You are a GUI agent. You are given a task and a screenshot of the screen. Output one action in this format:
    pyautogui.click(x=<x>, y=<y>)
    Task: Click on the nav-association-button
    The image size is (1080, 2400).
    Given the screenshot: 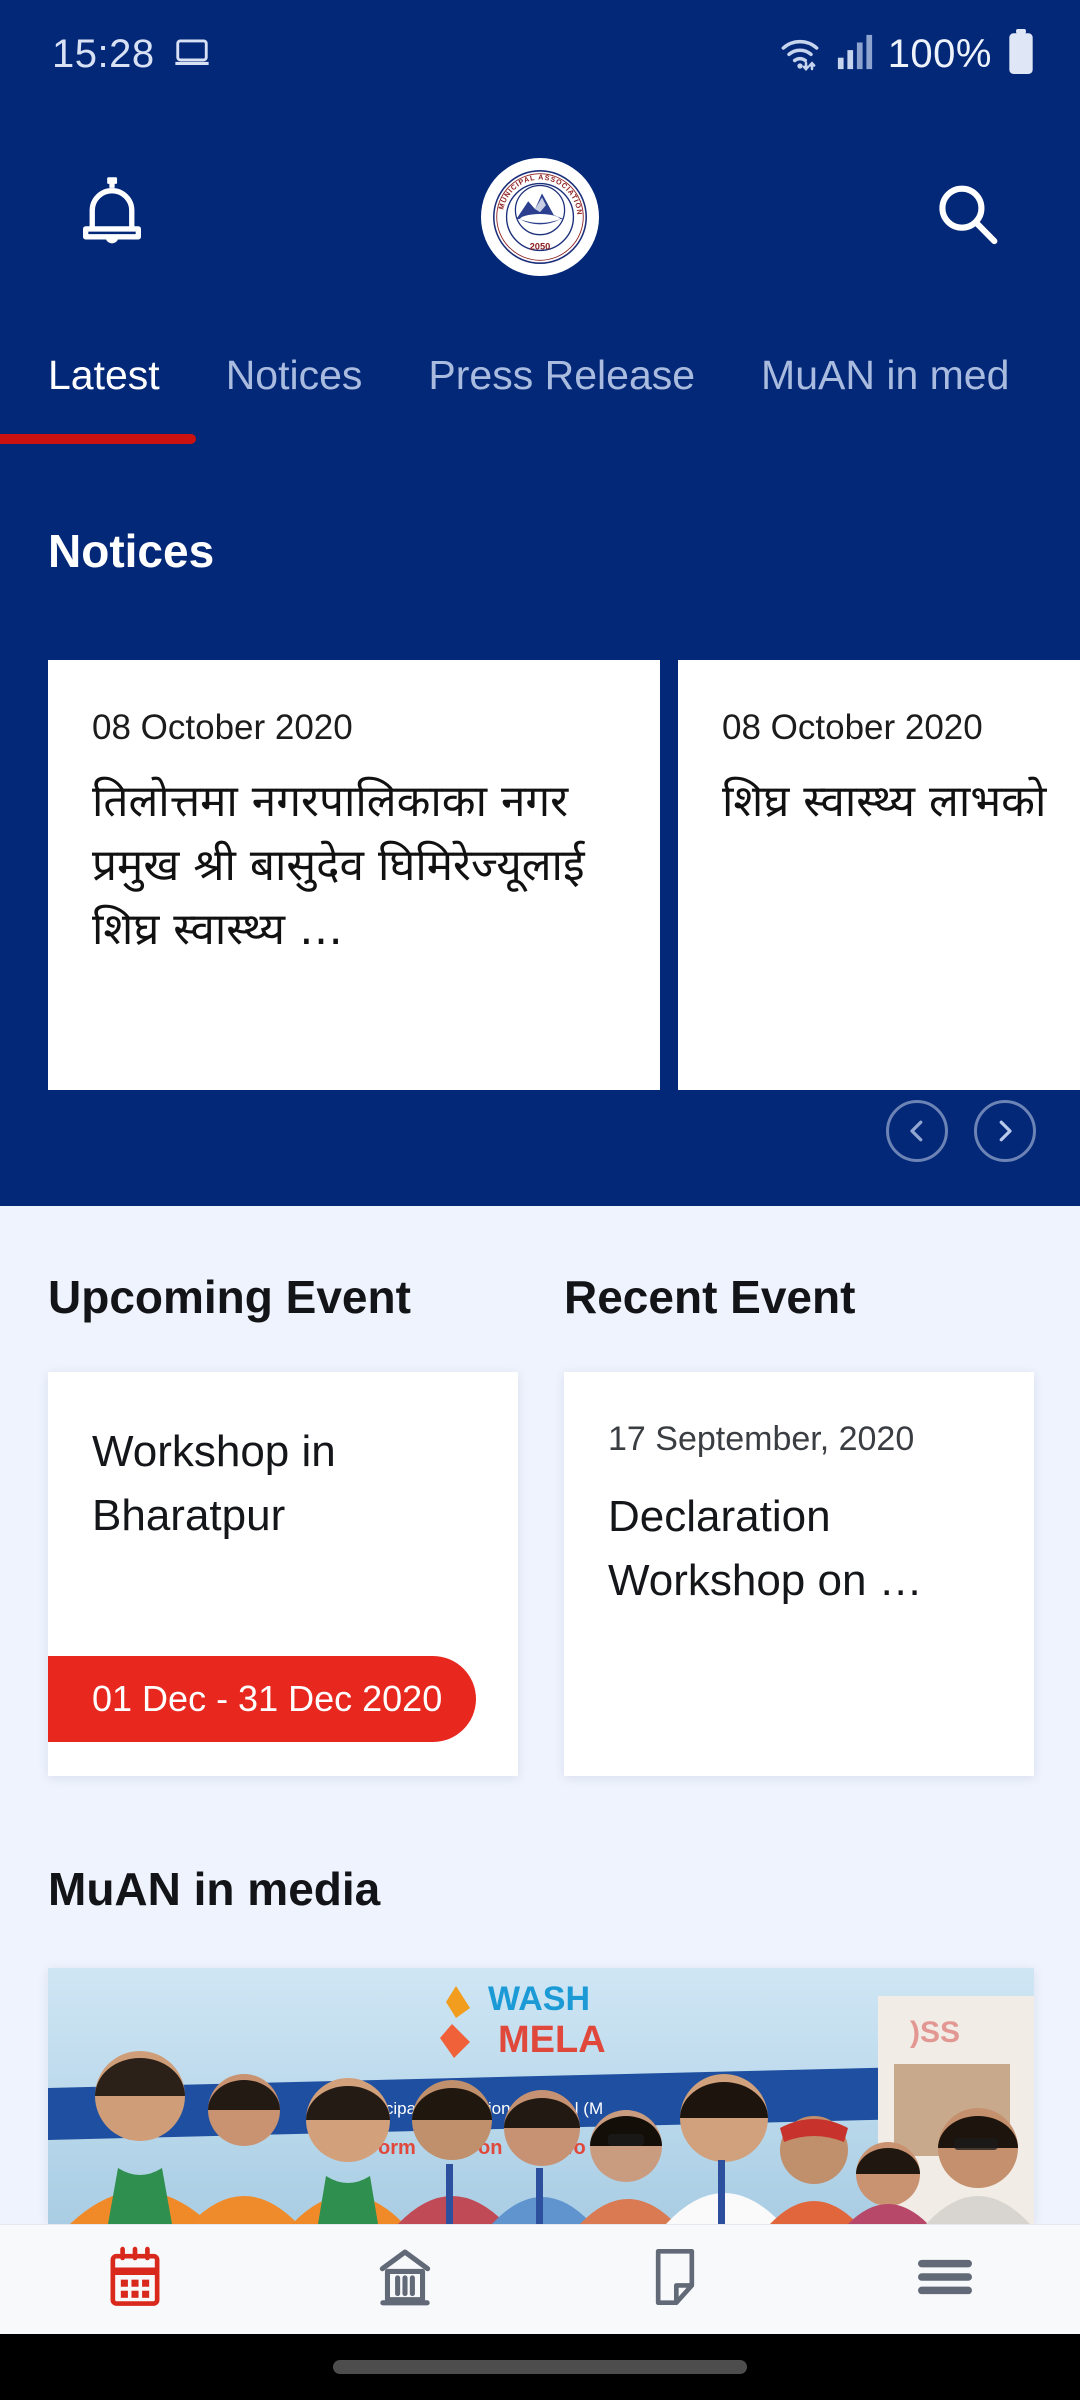 What is the action you would take?
    pyautogui.click(x=405, y=2279)
    